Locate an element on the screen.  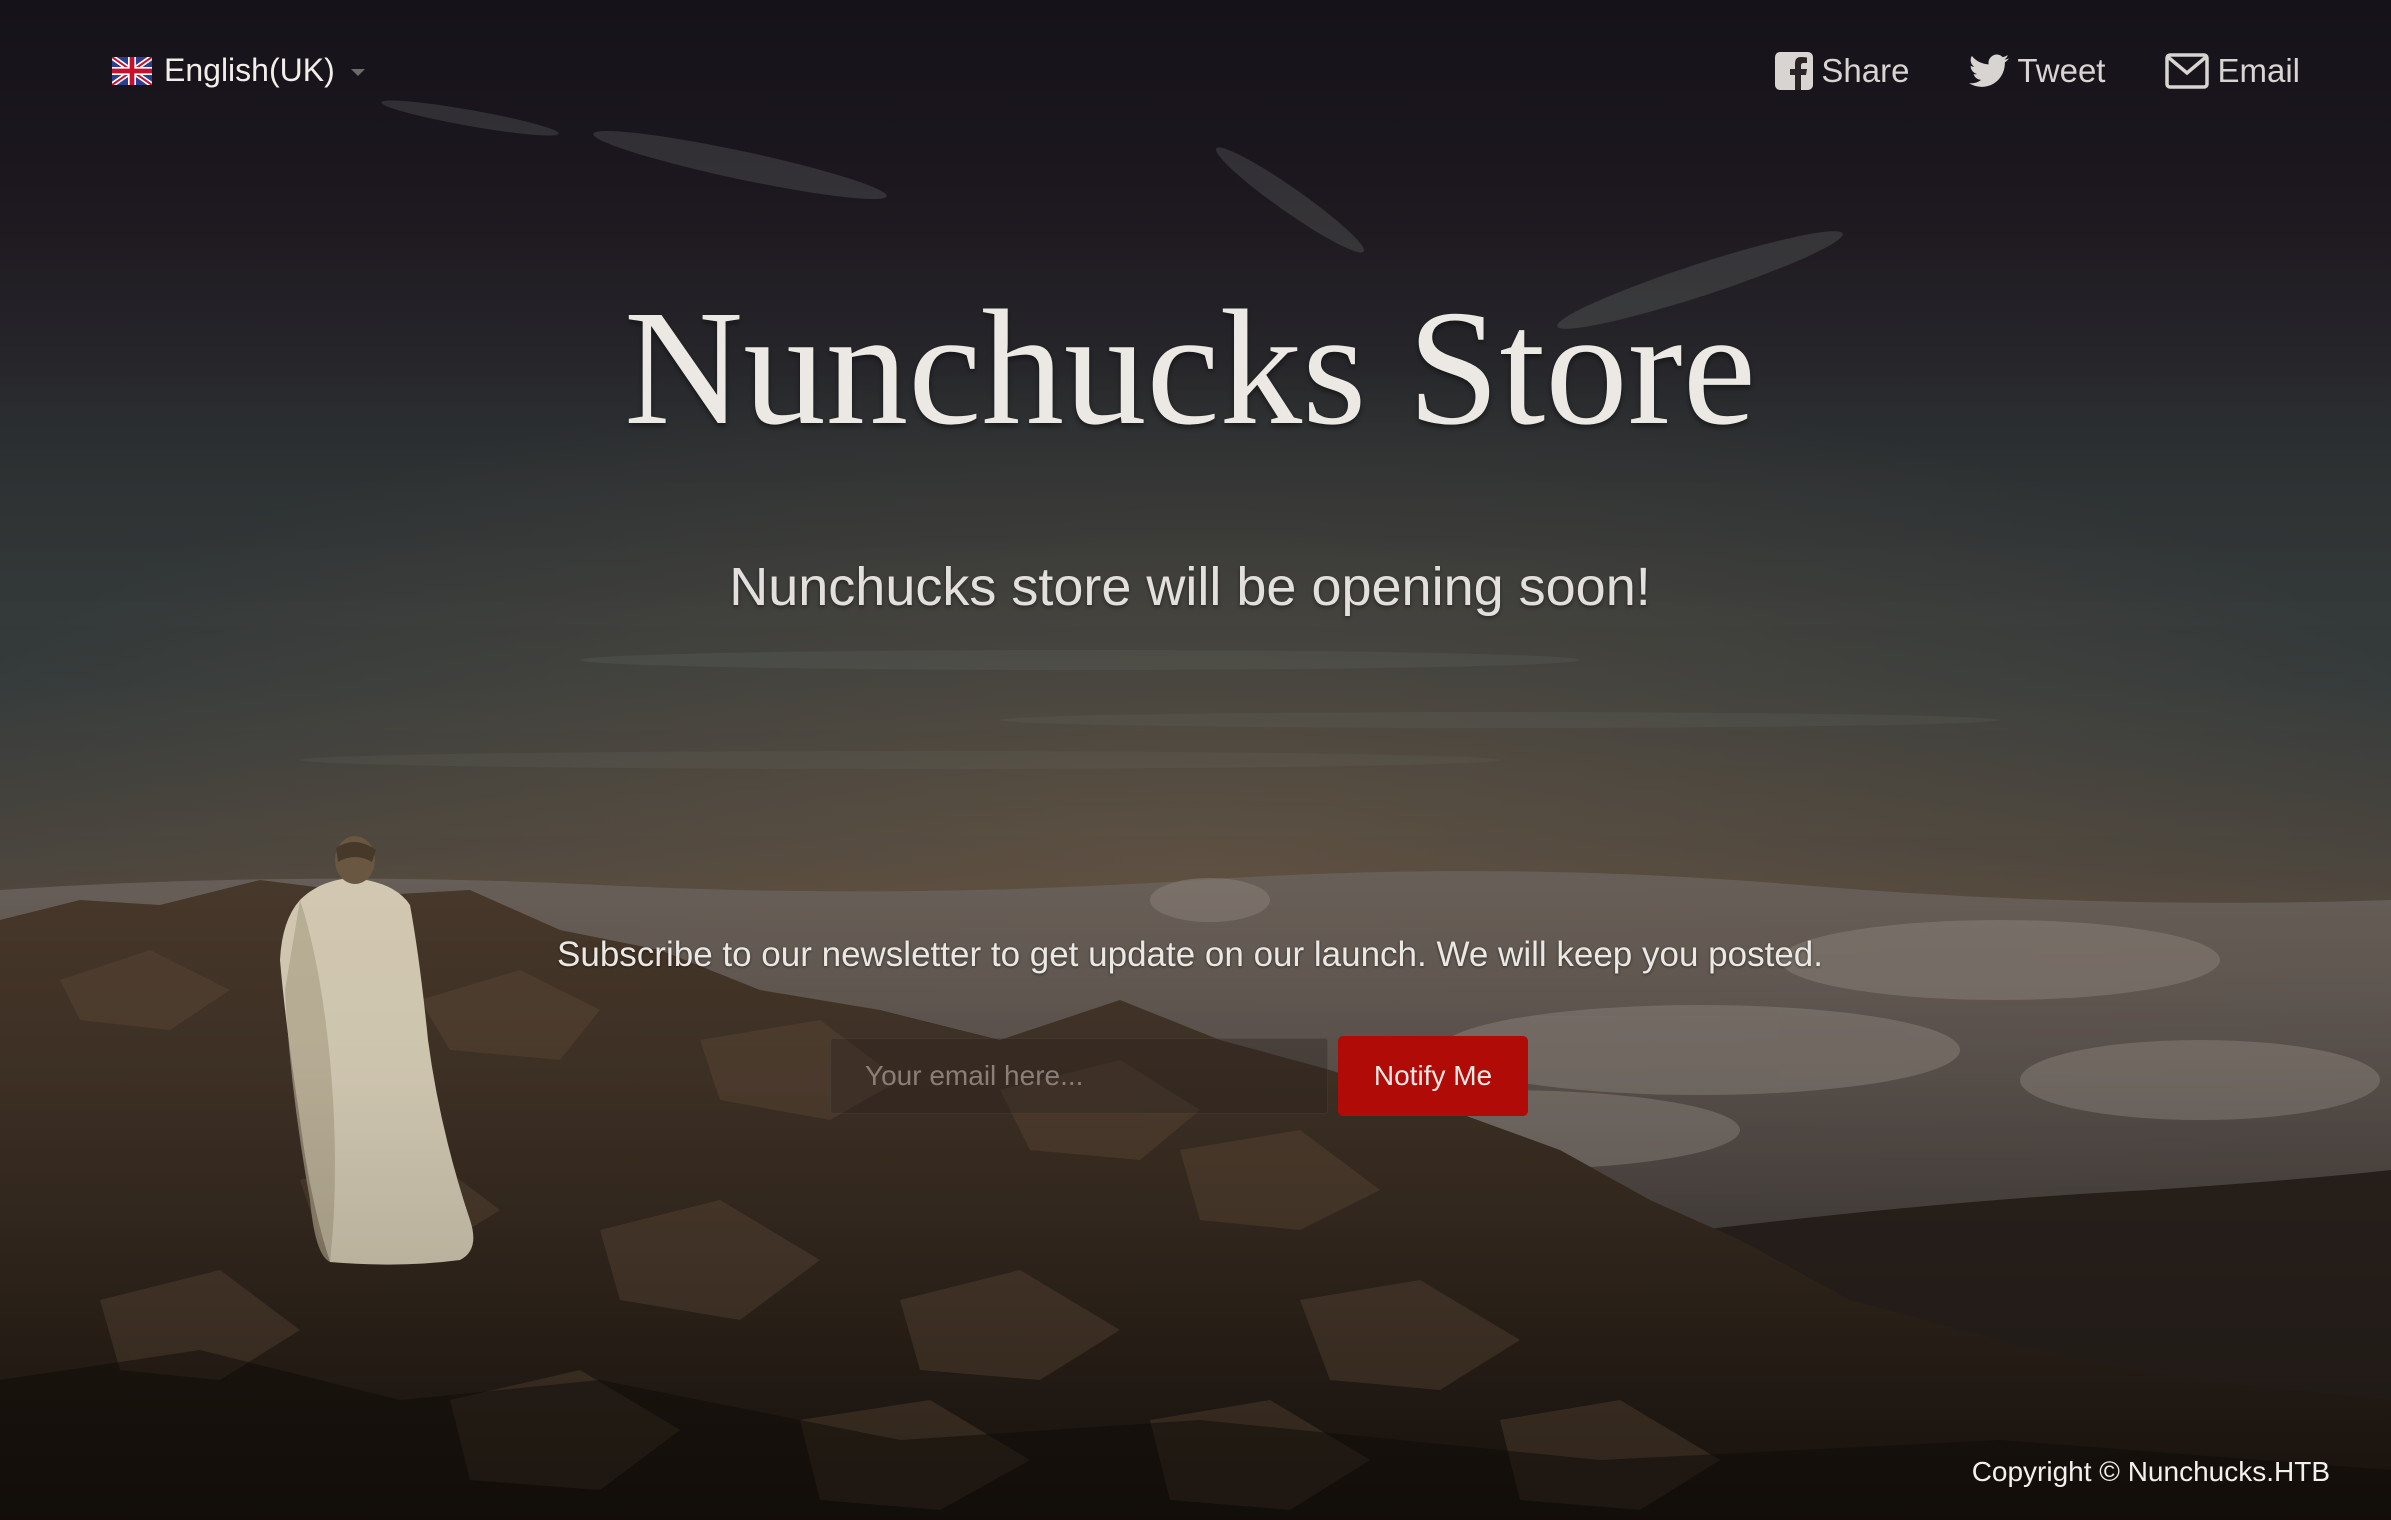
tweet-label: Tweet is located at coordinates (2061, 70).